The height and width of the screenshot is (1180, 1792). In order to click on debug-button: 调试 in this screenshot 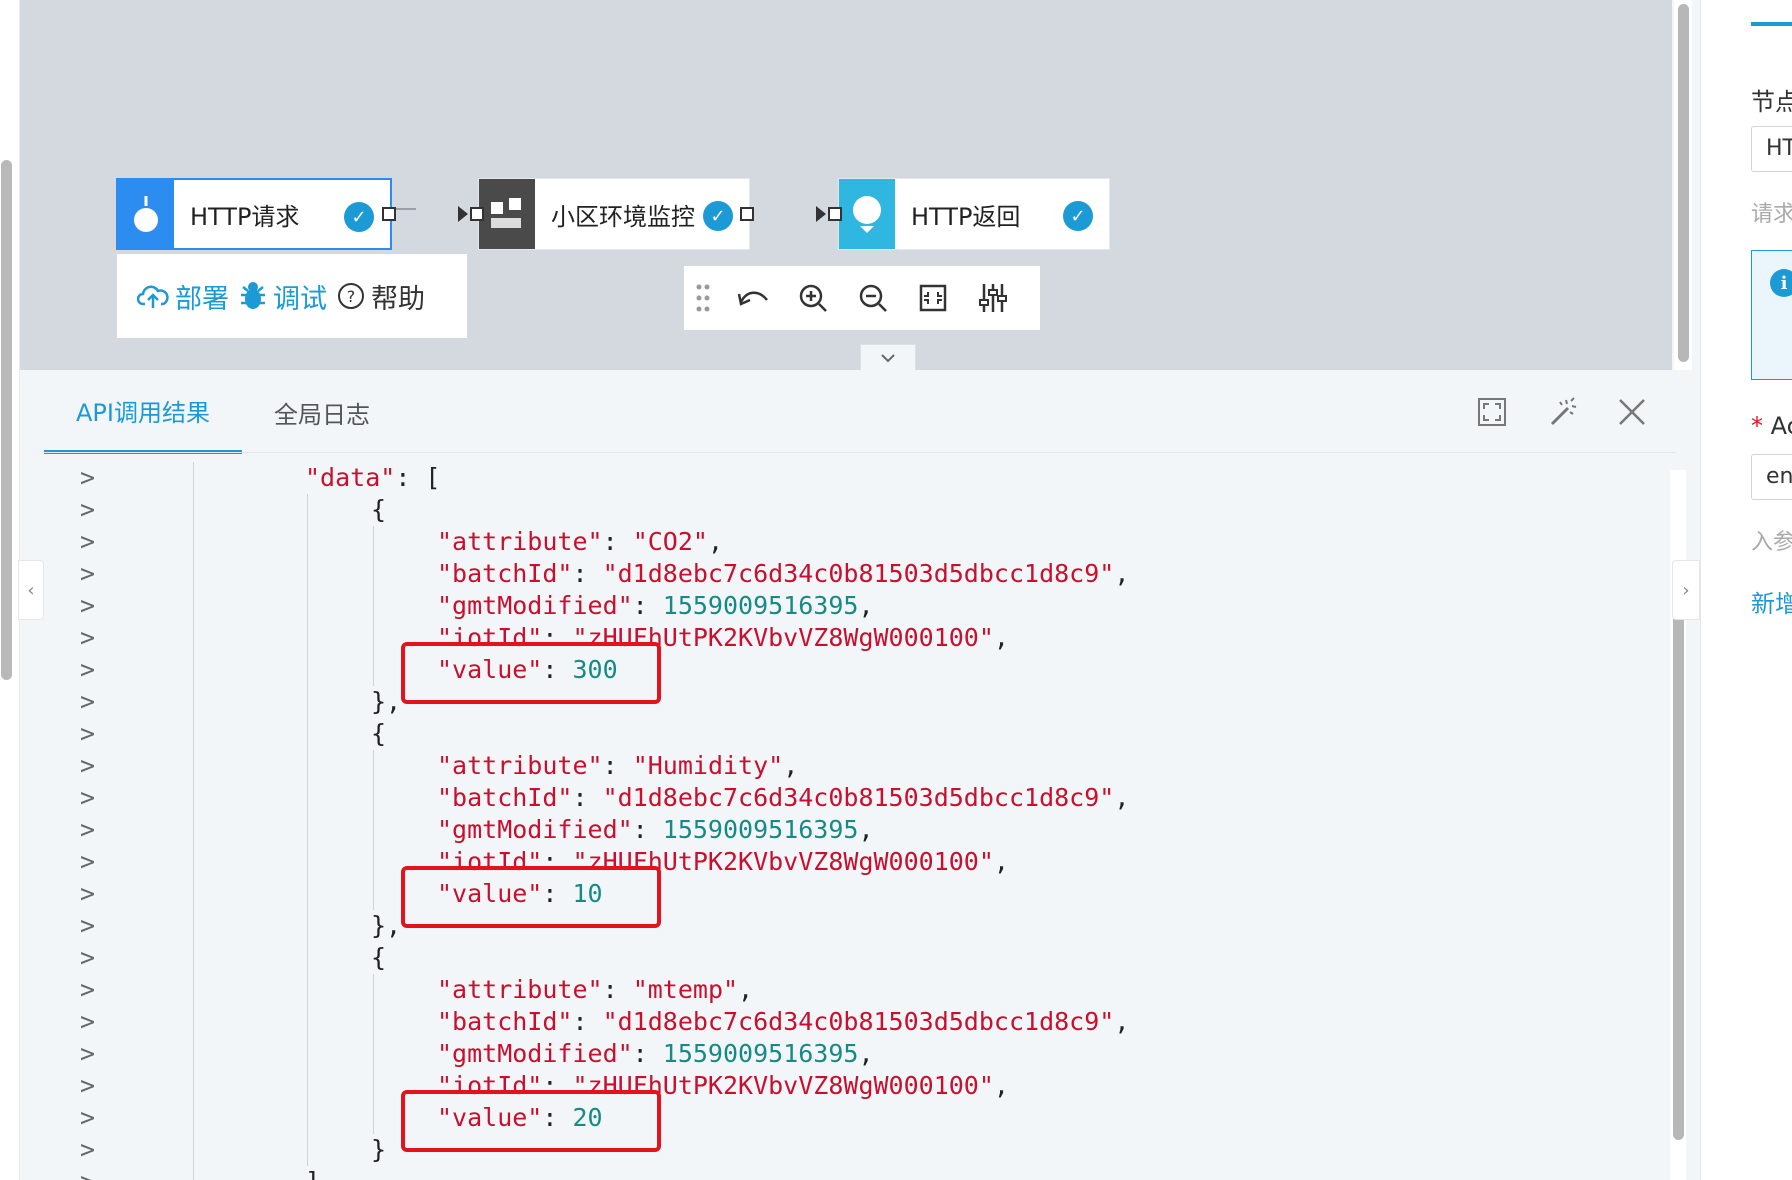, I will do `click(283, 296)`.